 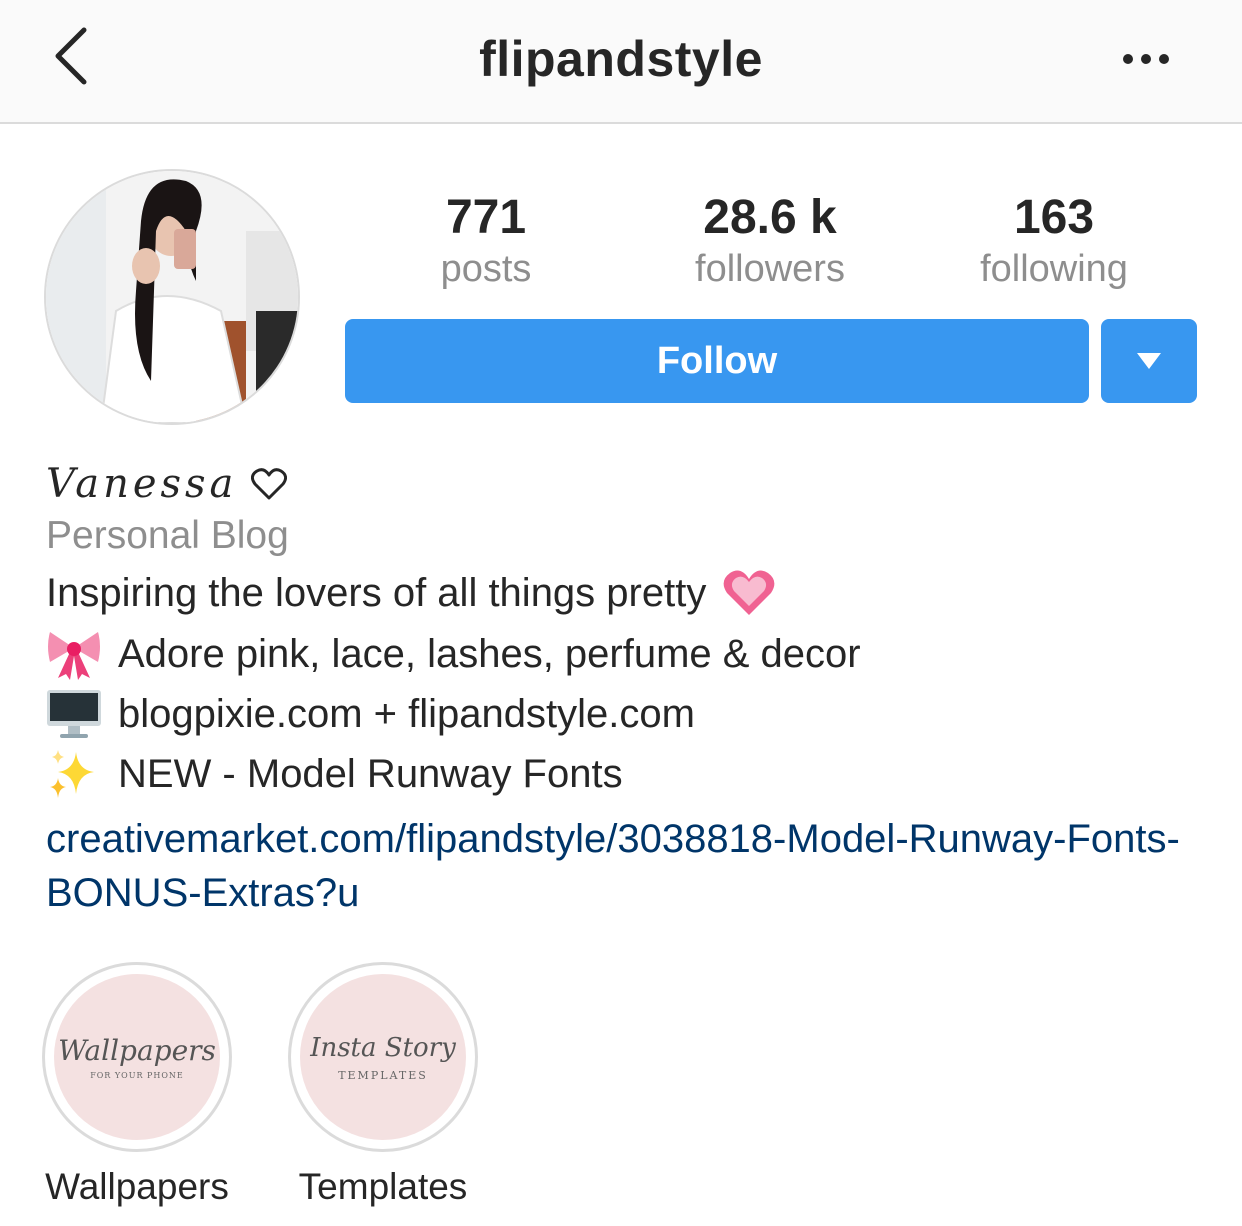 What do you see at coordinates (486, 269) in the screenshot?
I see `stat-posts-label: posts` at bounding box center [486, 269].